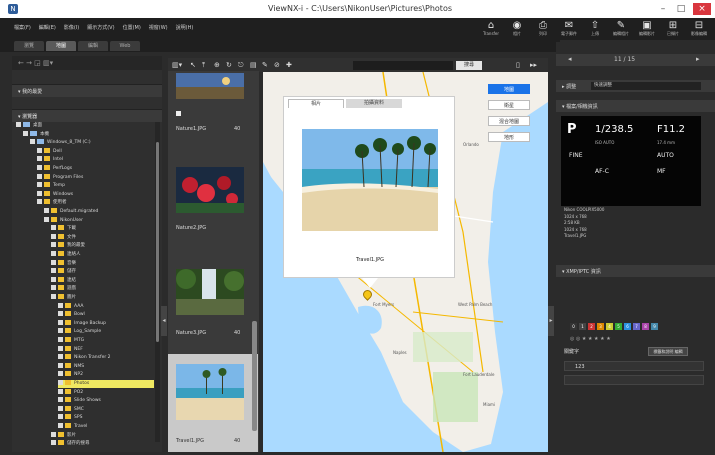  What do you see at coordinates (106, 409) in the screenshot?
I see `tree-item: SMC` at bounding box center [106, 409].